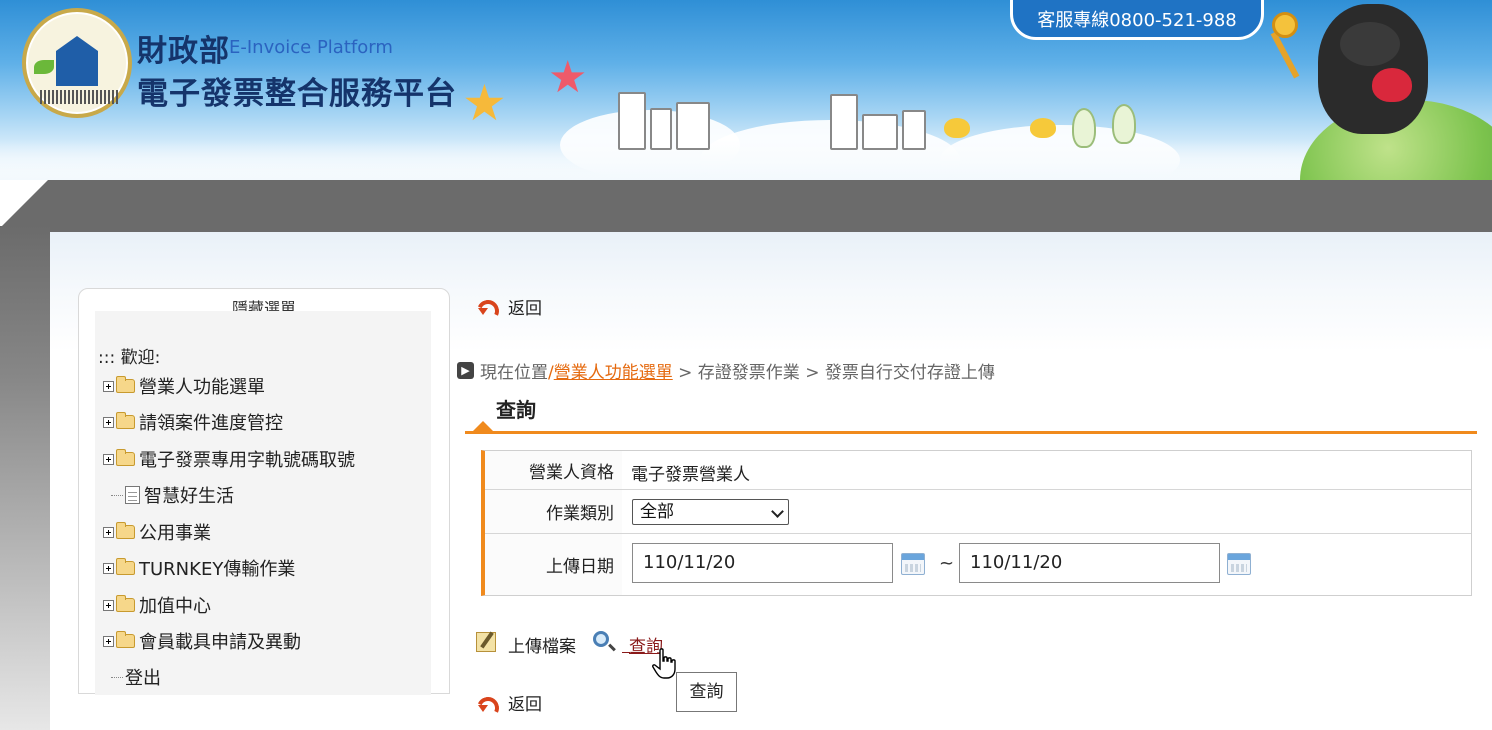 Image resolution: width=1492 pixels, height=730 pixels. Describe the element at coordinates (189, 496) in the screenshot. I see `sidebar-item-label: 智慧好生活` at that location.